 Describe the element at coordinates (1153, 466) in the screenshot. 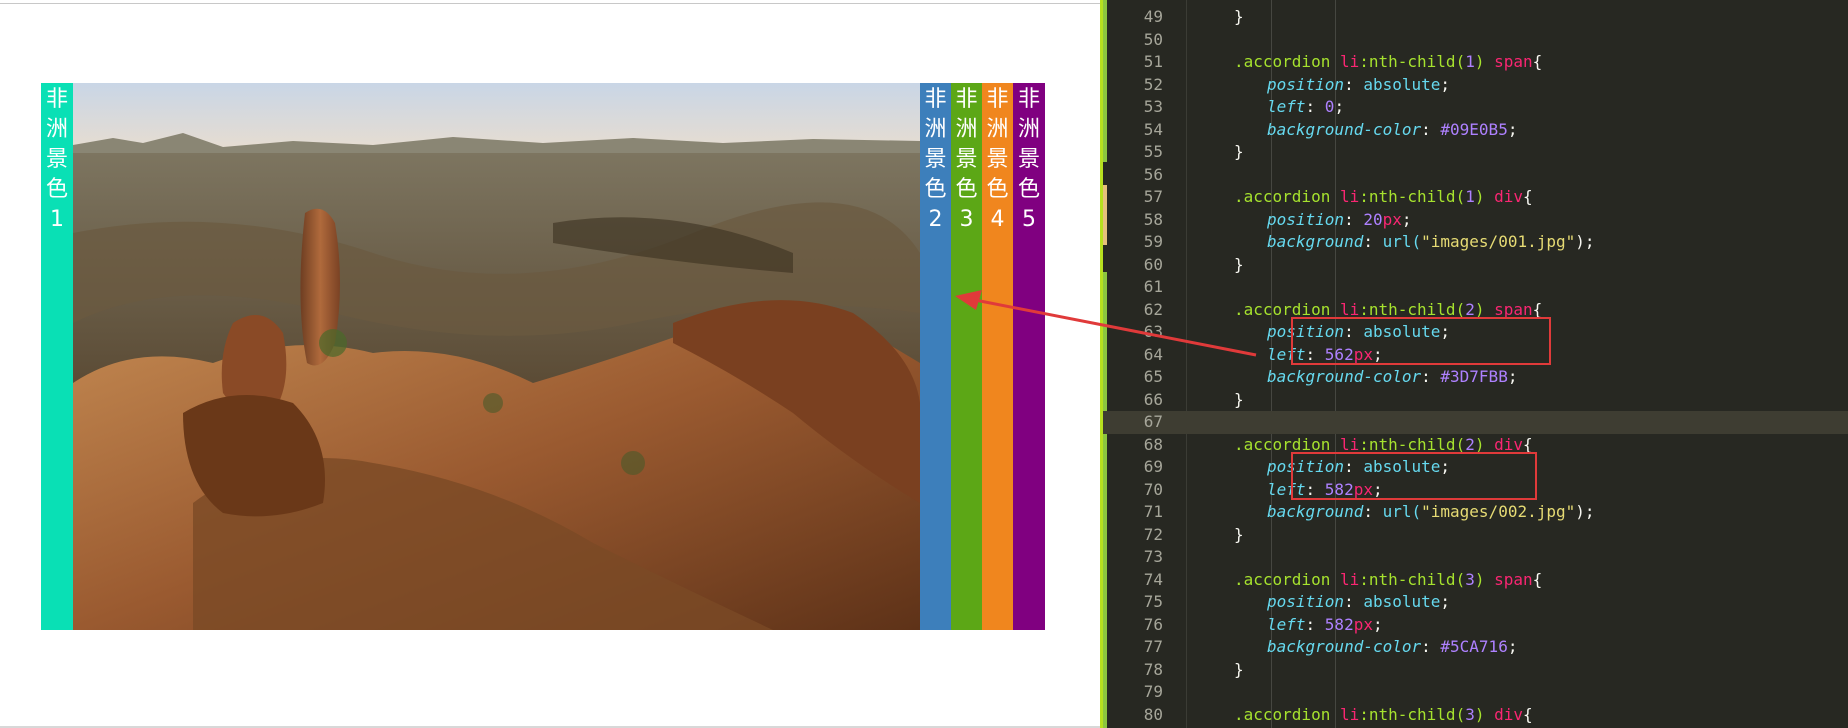

I see `line-number: 69` at that location.